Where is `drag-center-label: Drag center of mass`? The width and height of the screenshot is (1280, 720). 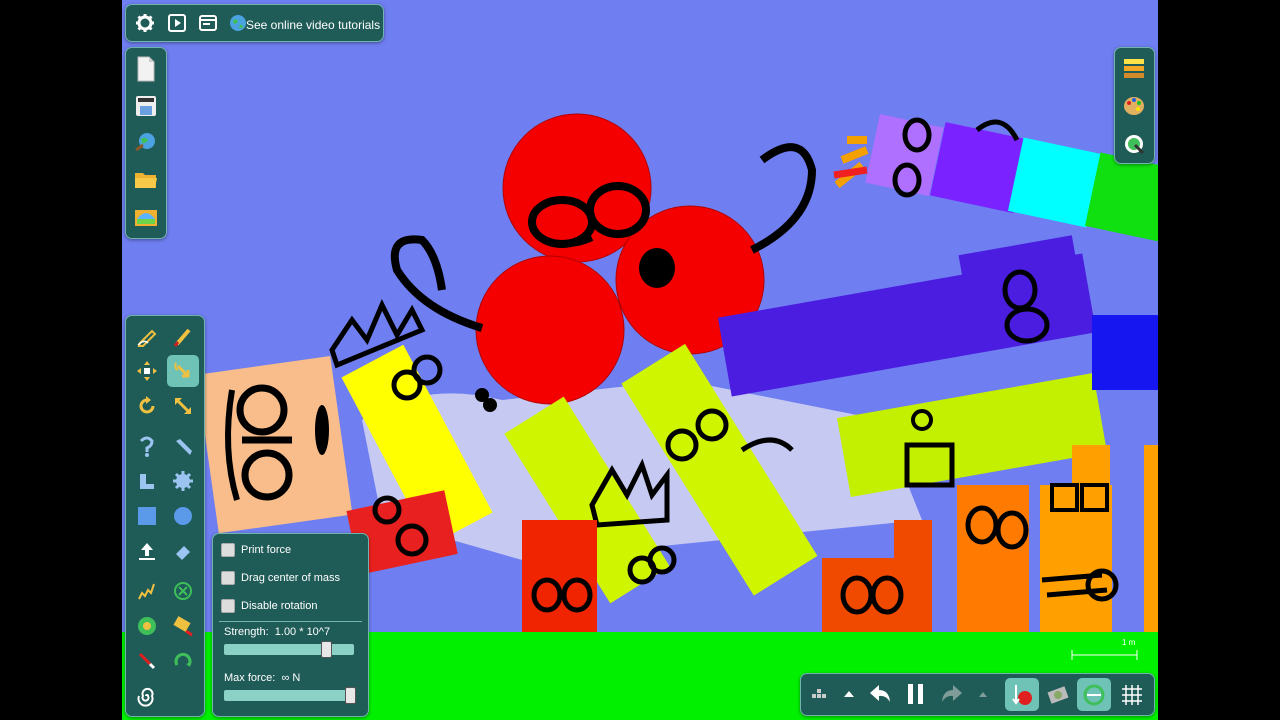
drag-center-label: Drag center of mass is located at coordinates (291, 578).